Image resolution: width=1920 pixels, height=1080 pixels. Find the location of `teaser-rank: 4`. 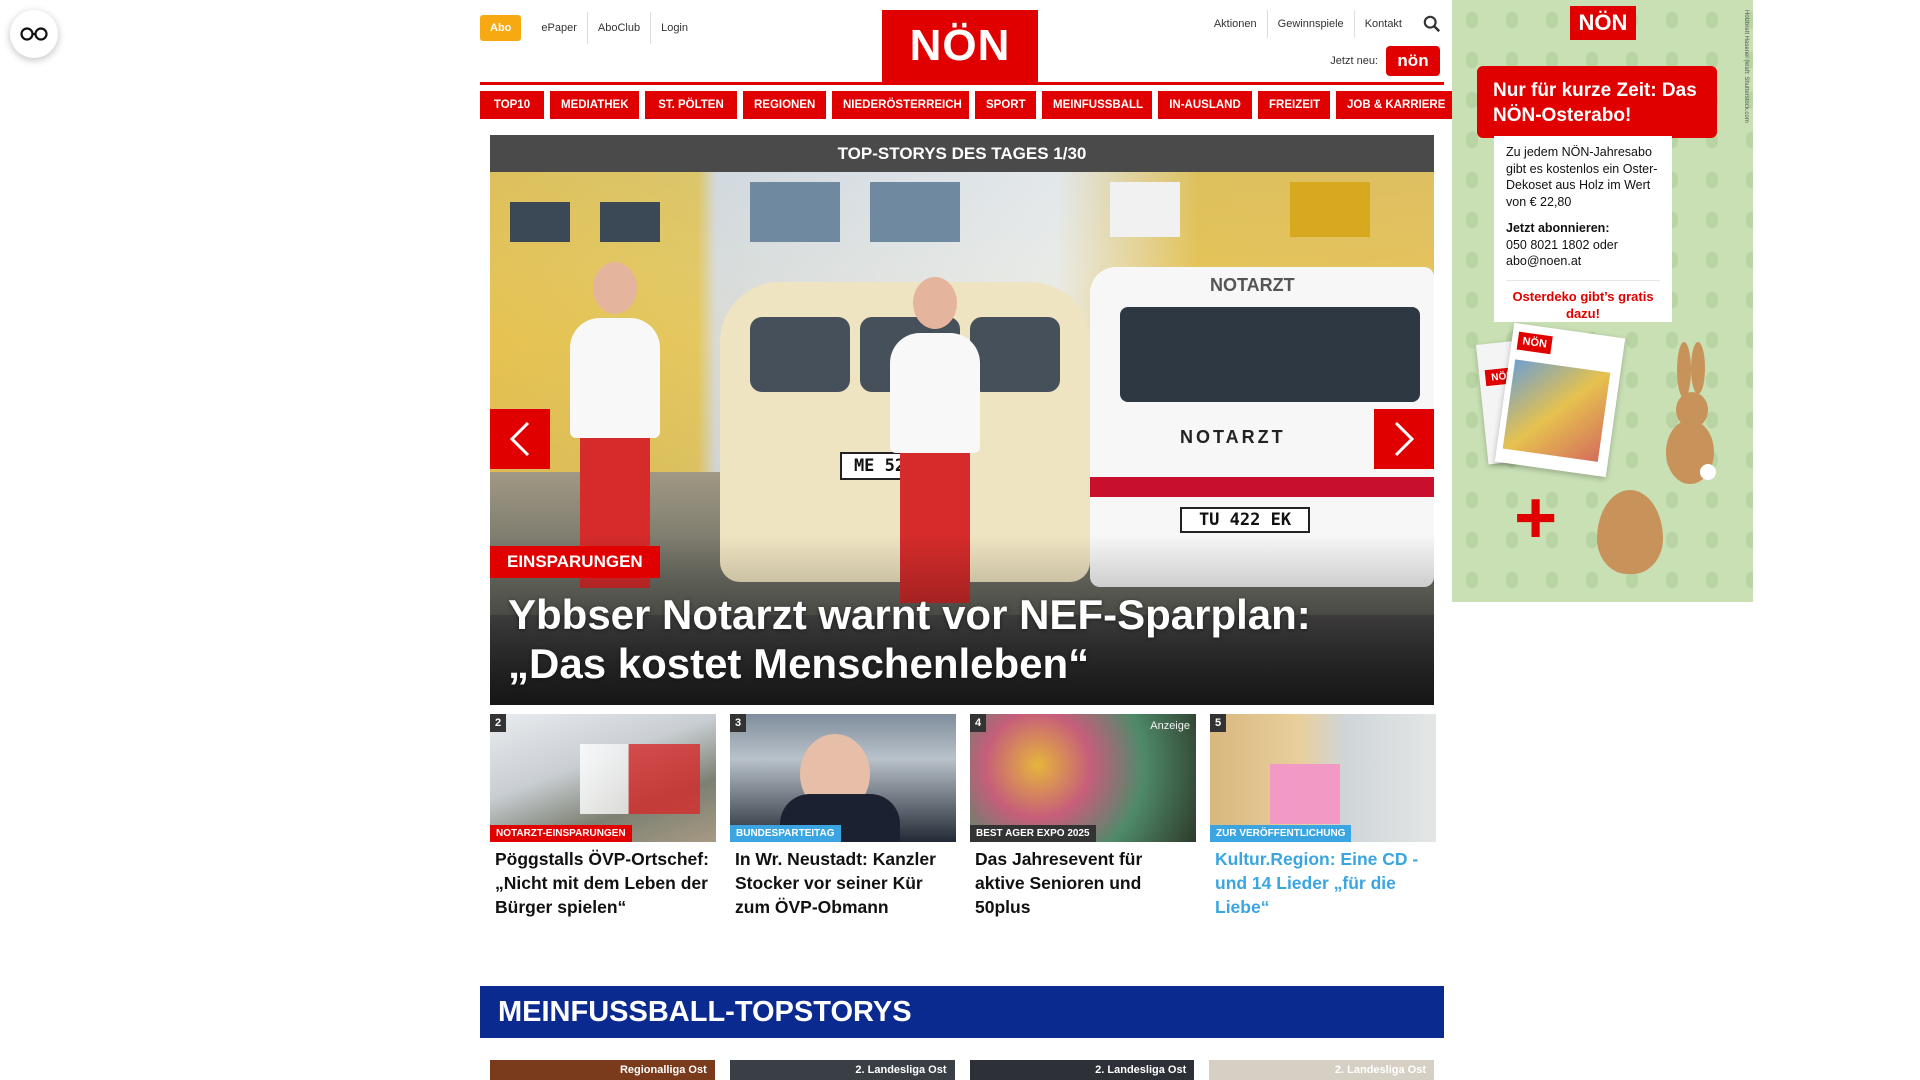

teaser-rank: 4 is located at coordinates (978, 723).